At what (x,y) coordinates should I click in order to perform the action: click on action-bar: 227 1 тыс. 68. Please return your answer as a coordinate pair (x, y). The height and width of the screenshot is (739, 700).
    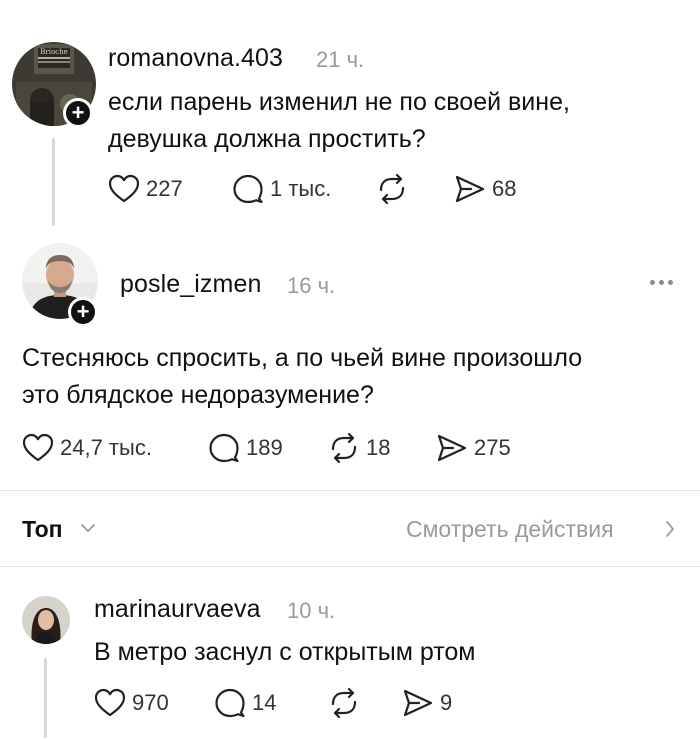
    Looking at the image, I should click on (358, 190).